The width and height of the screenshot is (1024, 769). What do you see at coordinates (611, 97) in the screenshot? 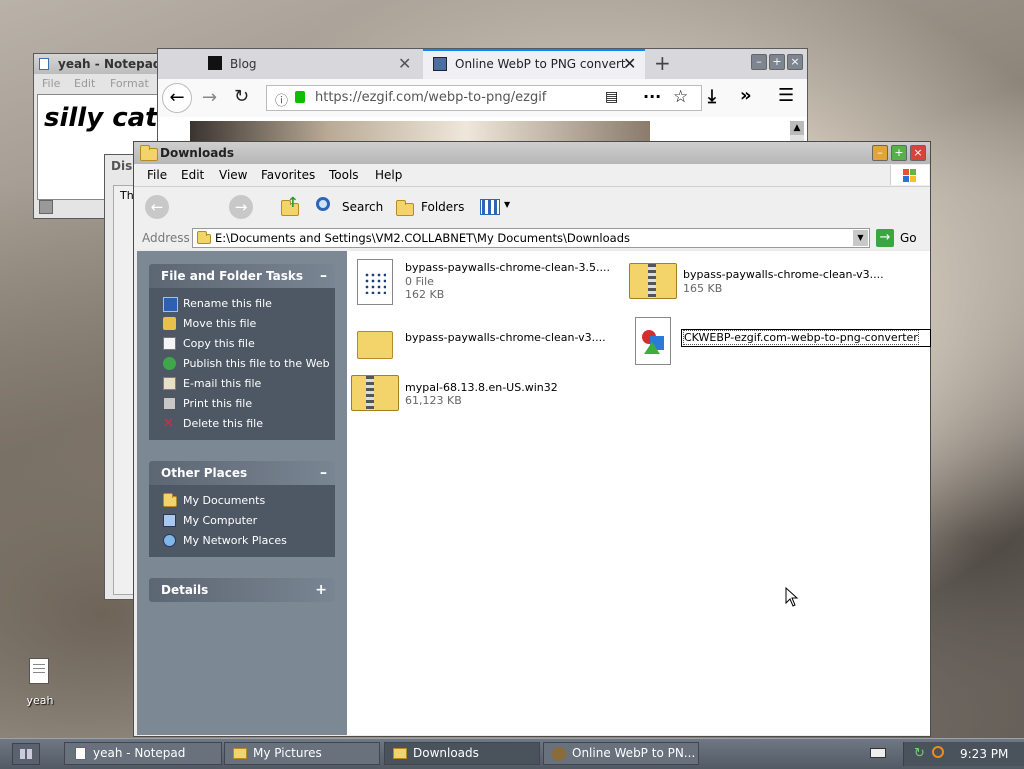
I see `reader-view-icon: ▤` at bounding box center [611, 97].